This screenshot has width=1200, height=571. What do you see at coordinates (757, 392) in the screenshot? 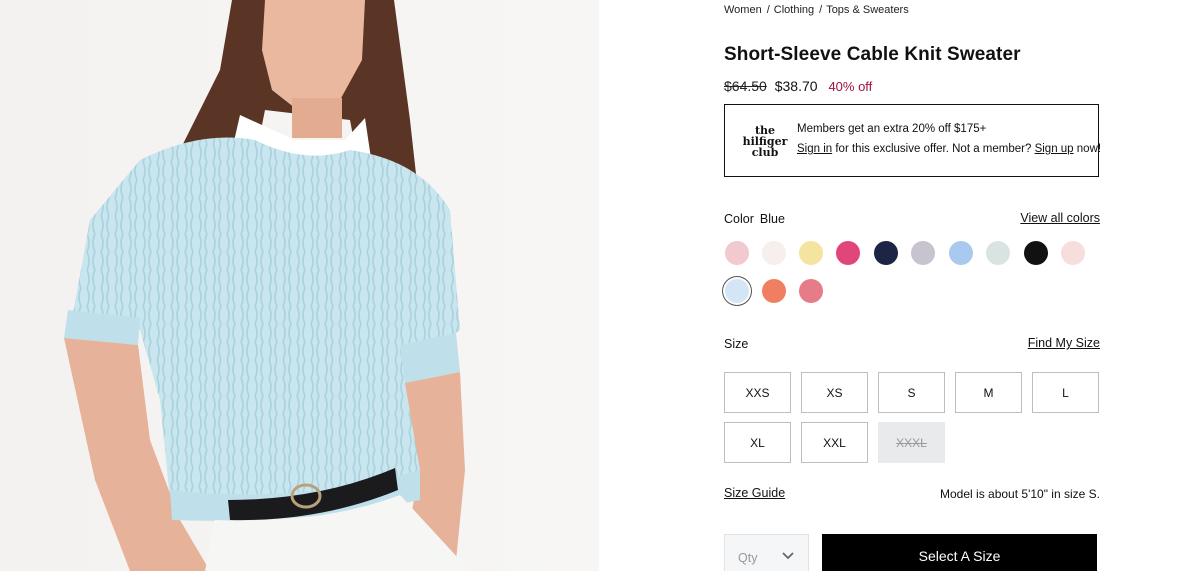
I see `size-option-xxs: XXS` at bounding box center [757, 392].